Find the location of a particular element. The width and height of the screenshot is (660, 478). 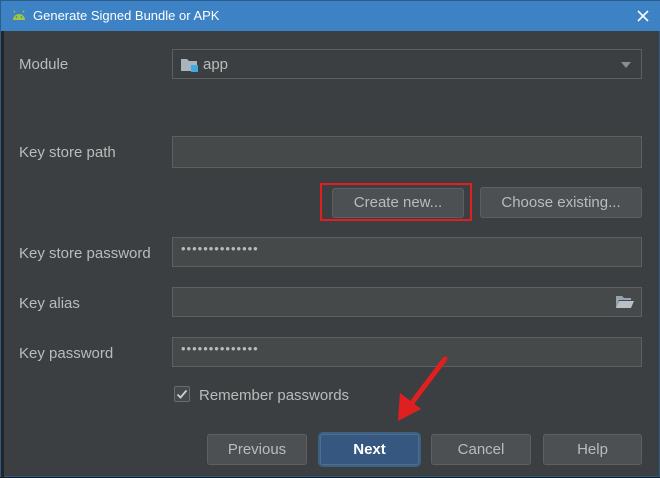

remember-passwords-label: Remember passwords is located at coordinates (274, 395).